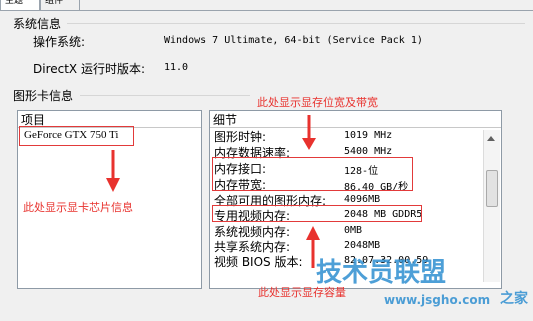  Describe the element at coordinates (317, 102) in the screenshot. I see `annotation-bandwidth: 此处显示显存位宽及带宽` at that location.